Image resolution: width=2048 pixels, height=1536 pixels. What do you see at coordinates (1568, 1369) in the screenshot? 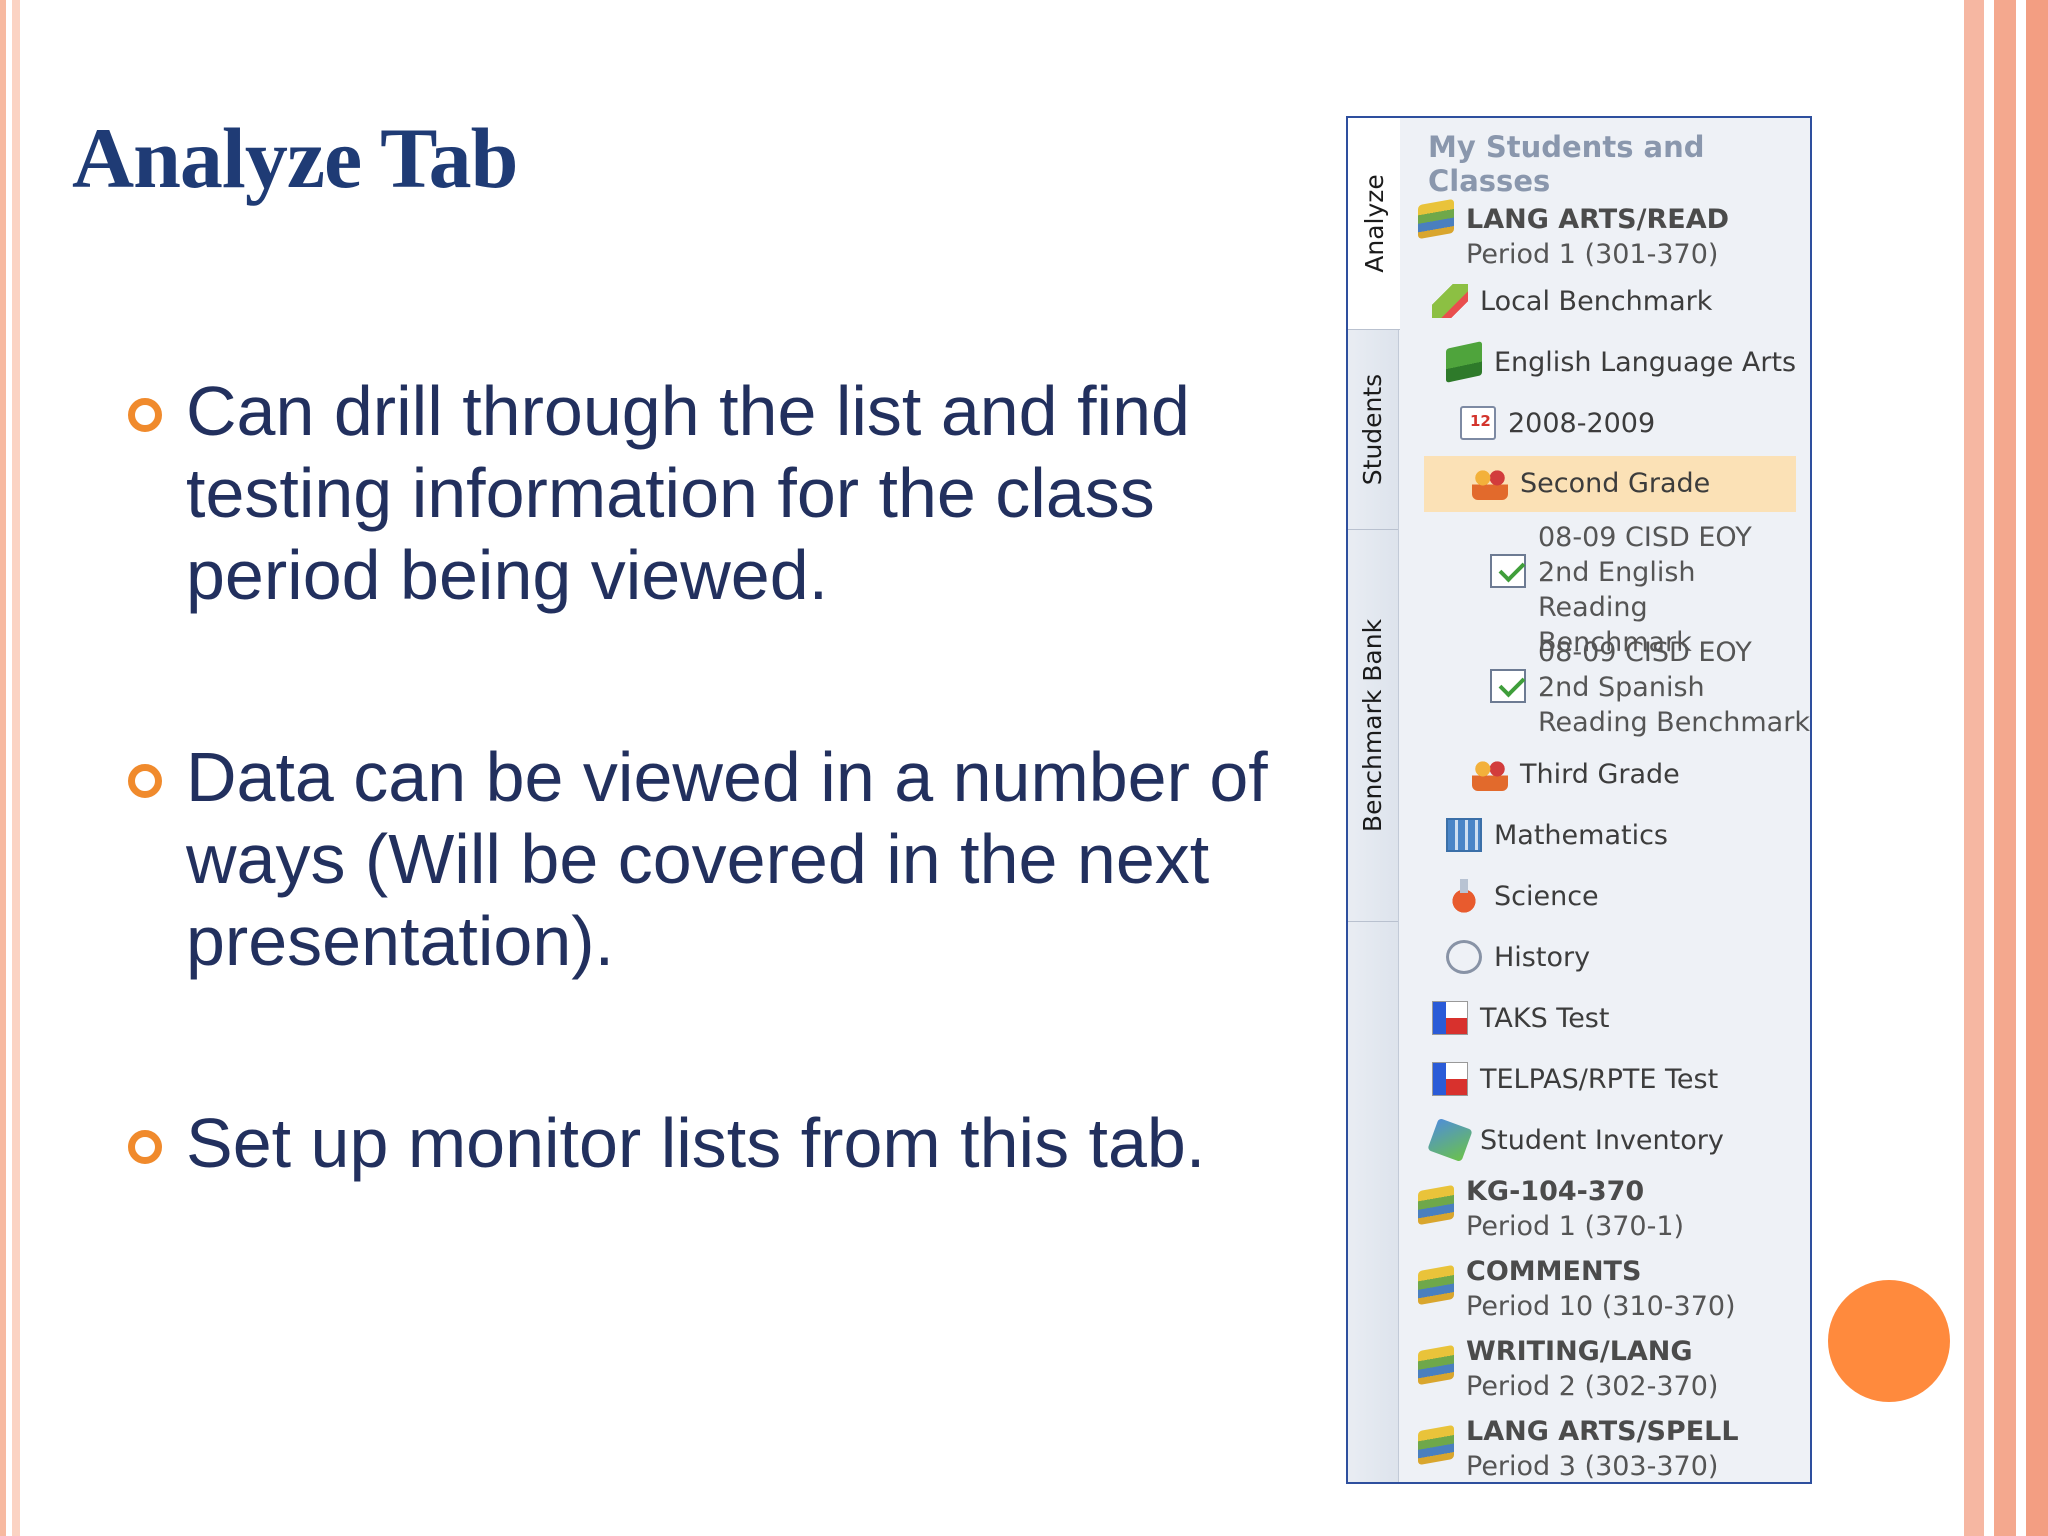
I see `tree-item-writing-lang: WRITING/LANG Period 2 (302-370)` at bounding box center [1568, 1369].